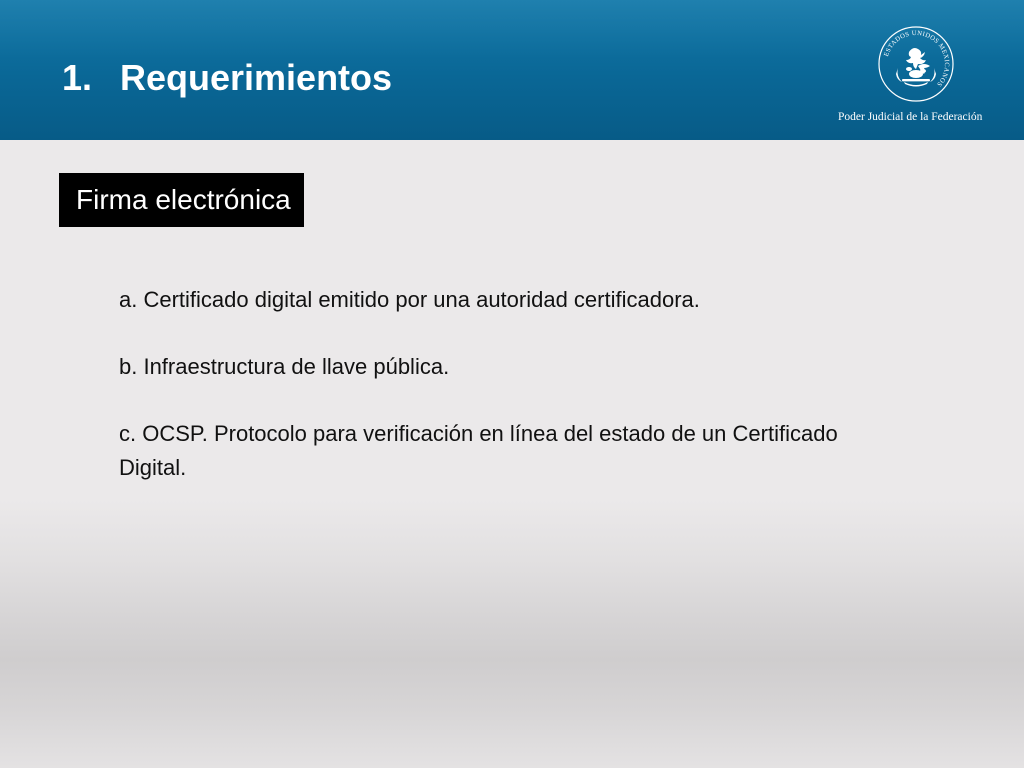 This screenshot has height=768, width=1024. What do you see at coordinates (77, 77) in the screenshot?
I see `title-number: 1.` at bounding box center [77, 77].